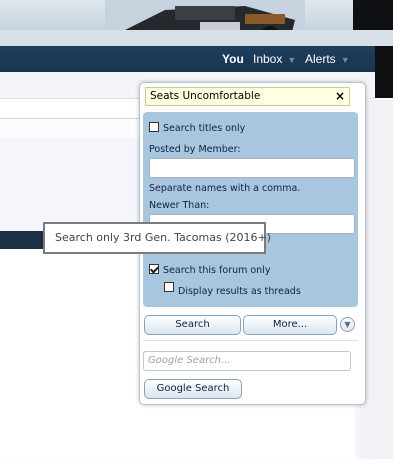 The image size is (393, 460). Describe the element at coordinates (268, 59) in the screenshot. I see `nav-inbox-label: Inbox` at that location.